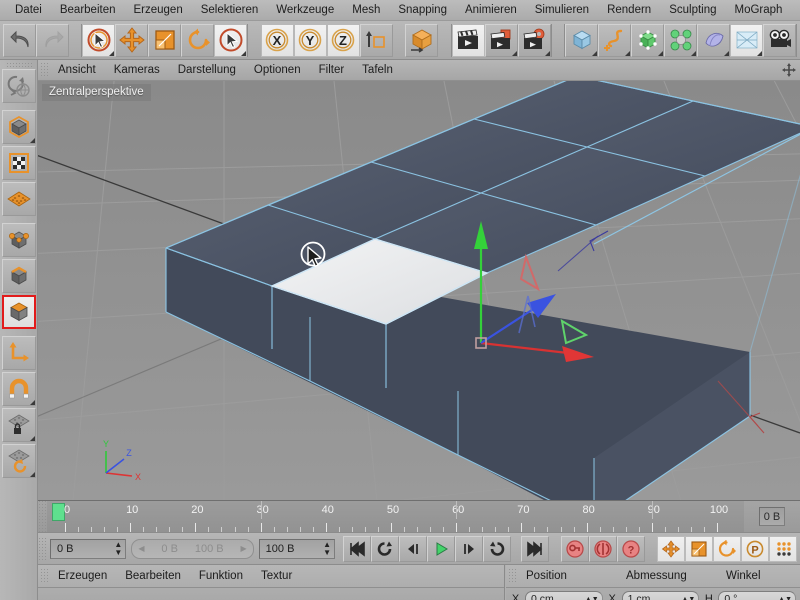 Image resolution: width=800 pixels, height=600 pixels. What do you see at coordinates (497, 548) in the screenshot?
I see `loop-forward-icon` at bounding box center [497, 548].